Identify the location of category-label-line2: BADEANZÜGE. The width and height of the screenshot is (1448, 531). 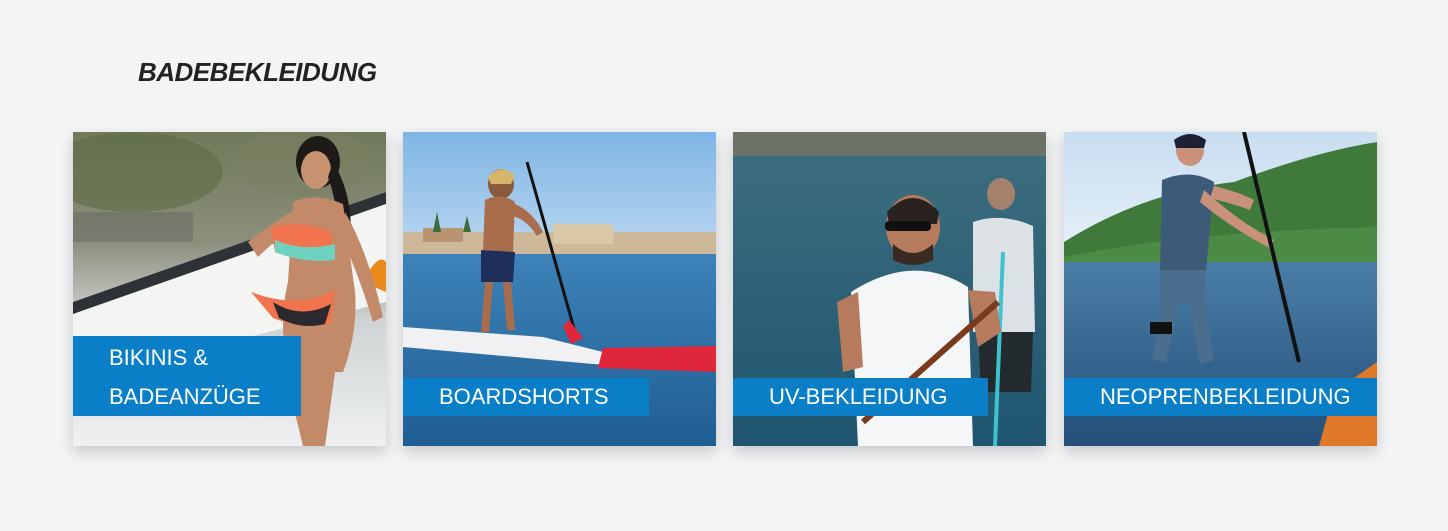
(185, 396).